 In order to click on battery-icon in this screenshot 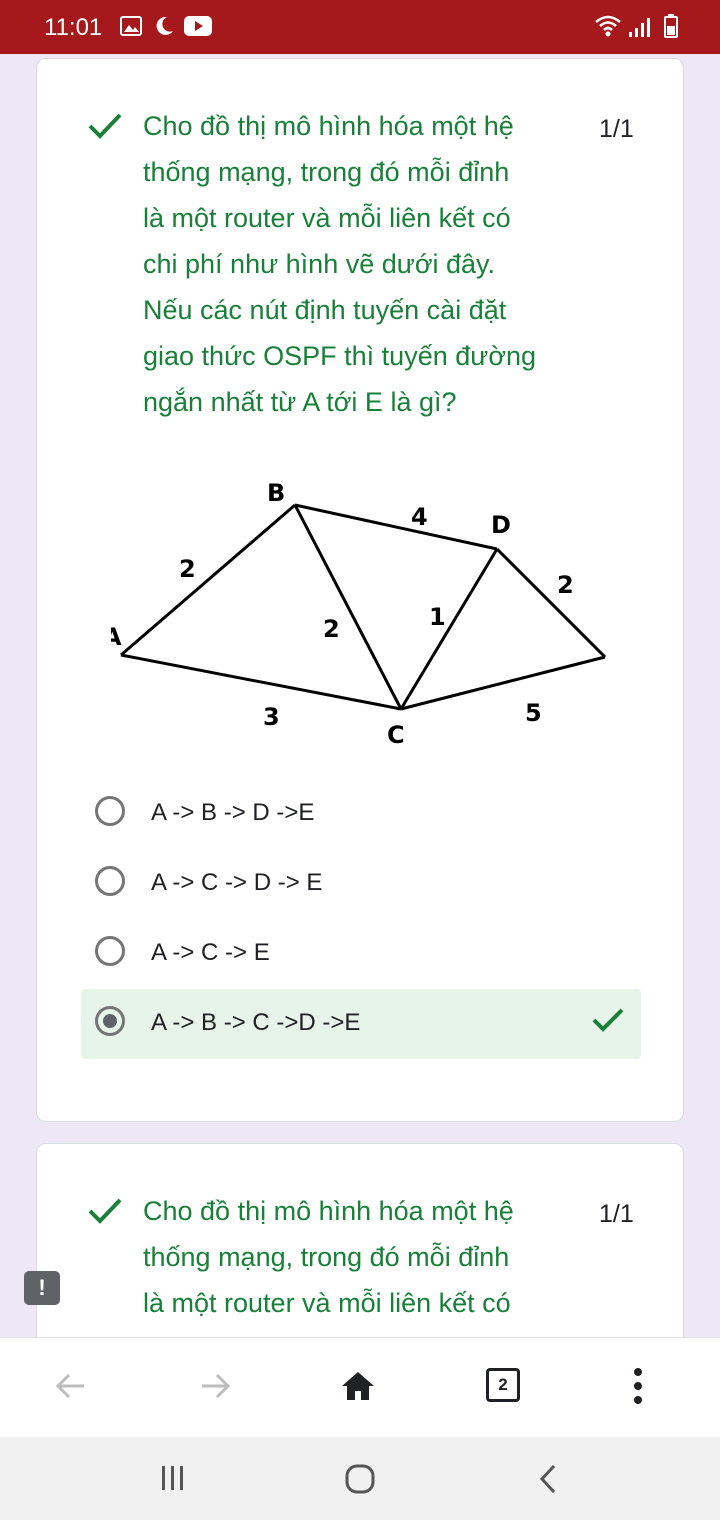, I will do `click(671, 26)`.